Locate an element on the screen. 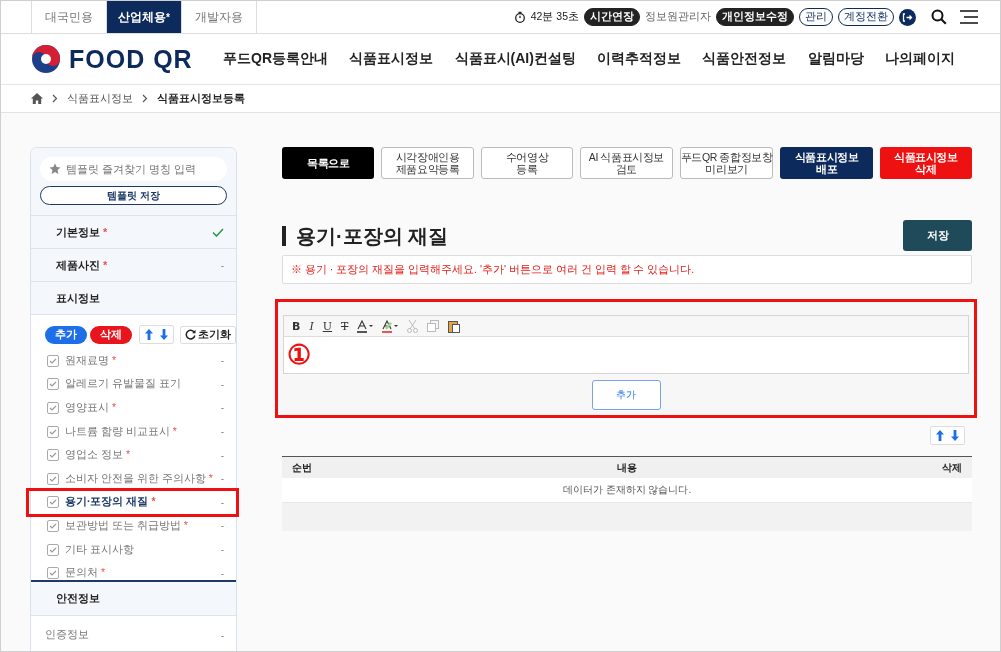 This screenshot has height=652, width=1001. highlight-color-icon is located at coordinates (390, 326).